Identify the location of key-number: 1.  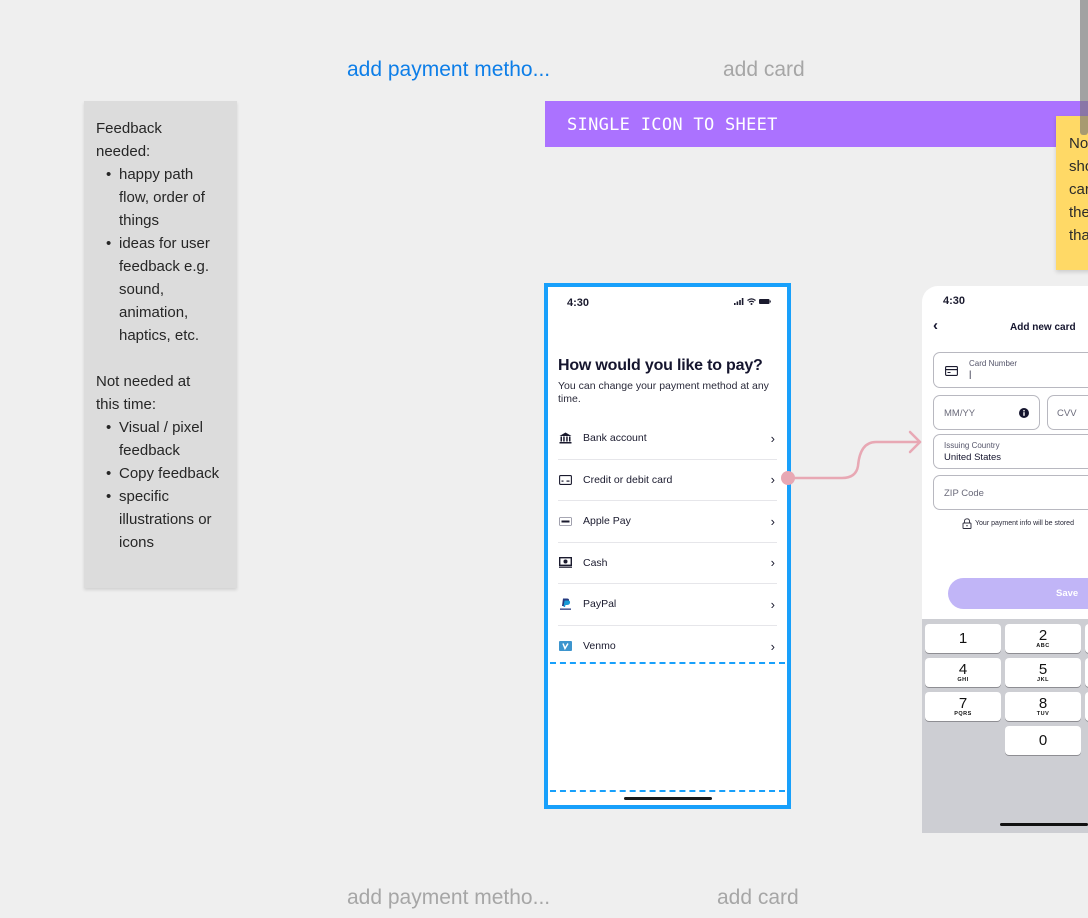
(963, 638).